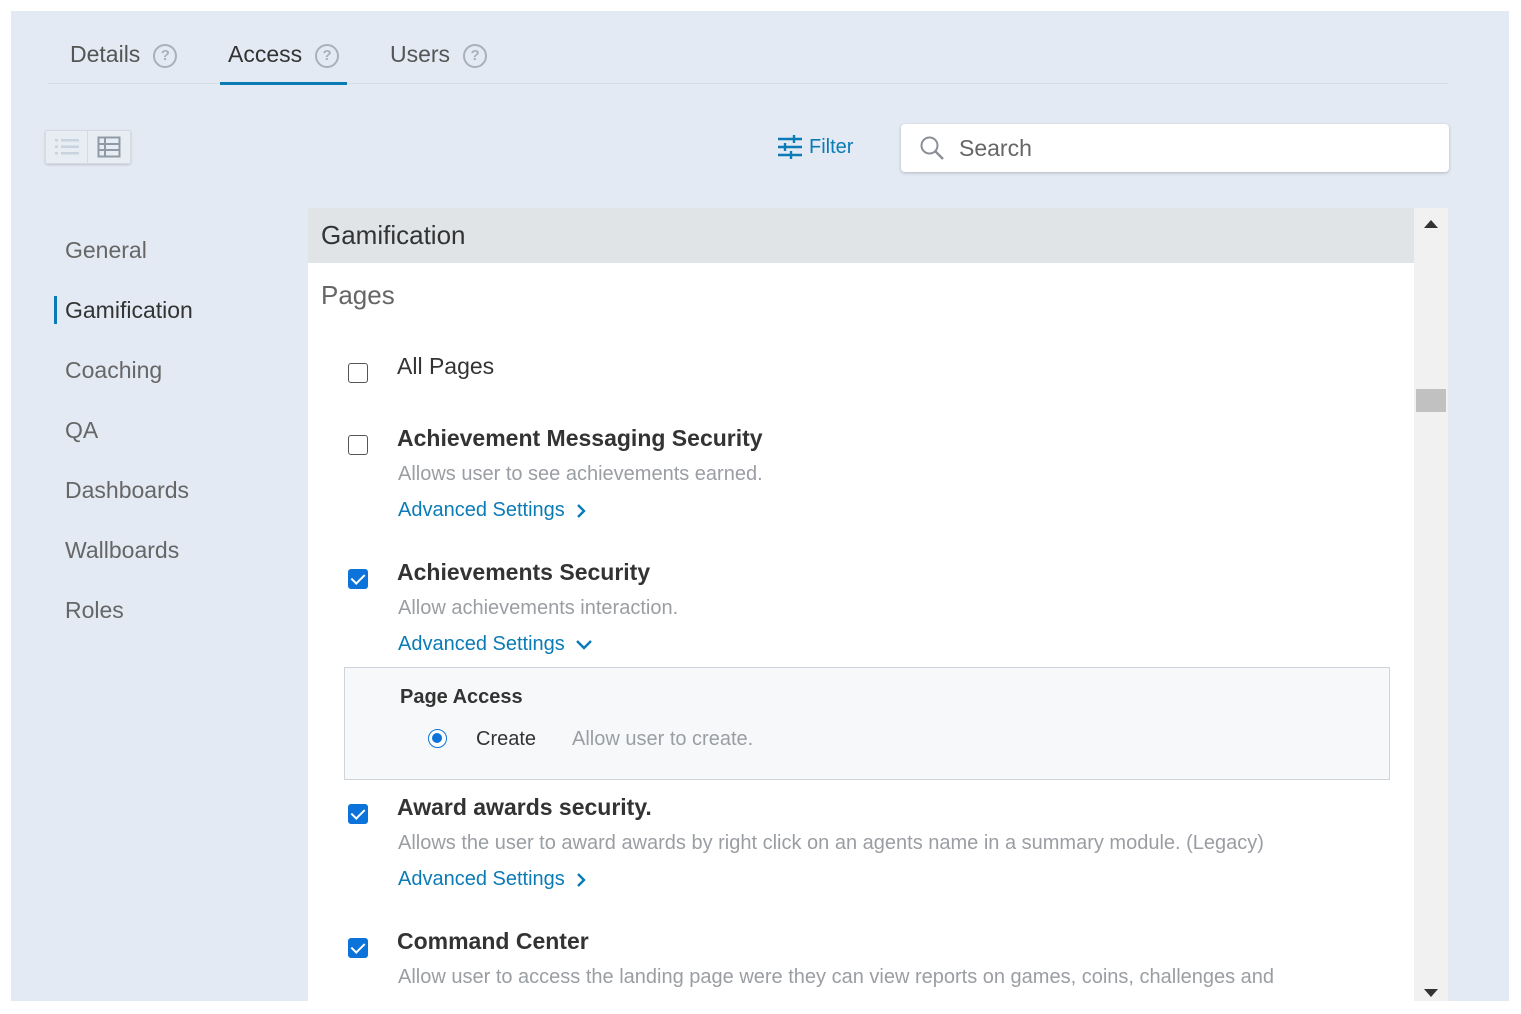 The width and height of the screenshot is (1521, 1014). I want to click on nav-item-qa: QA, so click(164, 431).